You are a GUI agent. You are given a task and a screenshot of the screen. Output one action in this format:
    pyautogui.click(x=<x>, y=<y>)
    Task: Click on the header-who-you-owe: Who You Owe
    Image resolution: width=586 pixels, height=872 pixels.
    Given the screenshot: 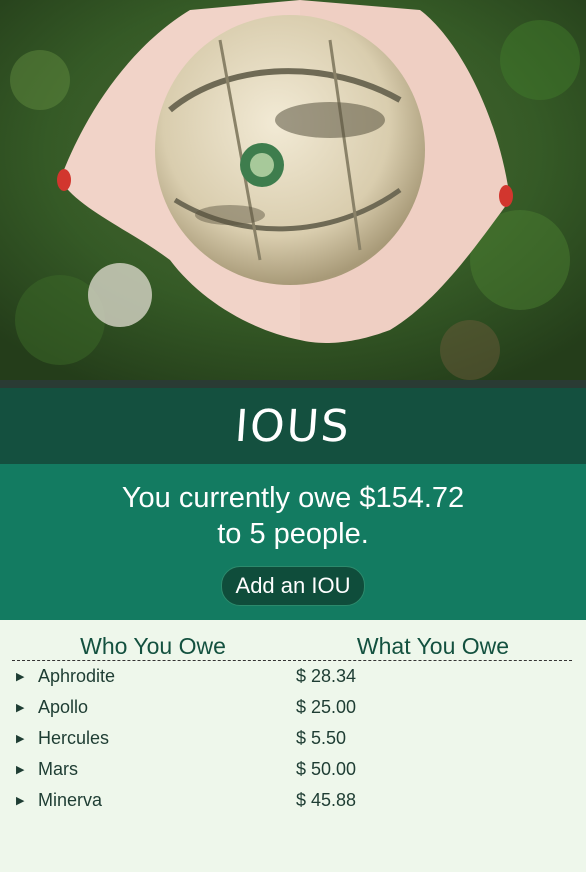 What is the action you would take?
    pyautogui.click(x=153, y=646)
    